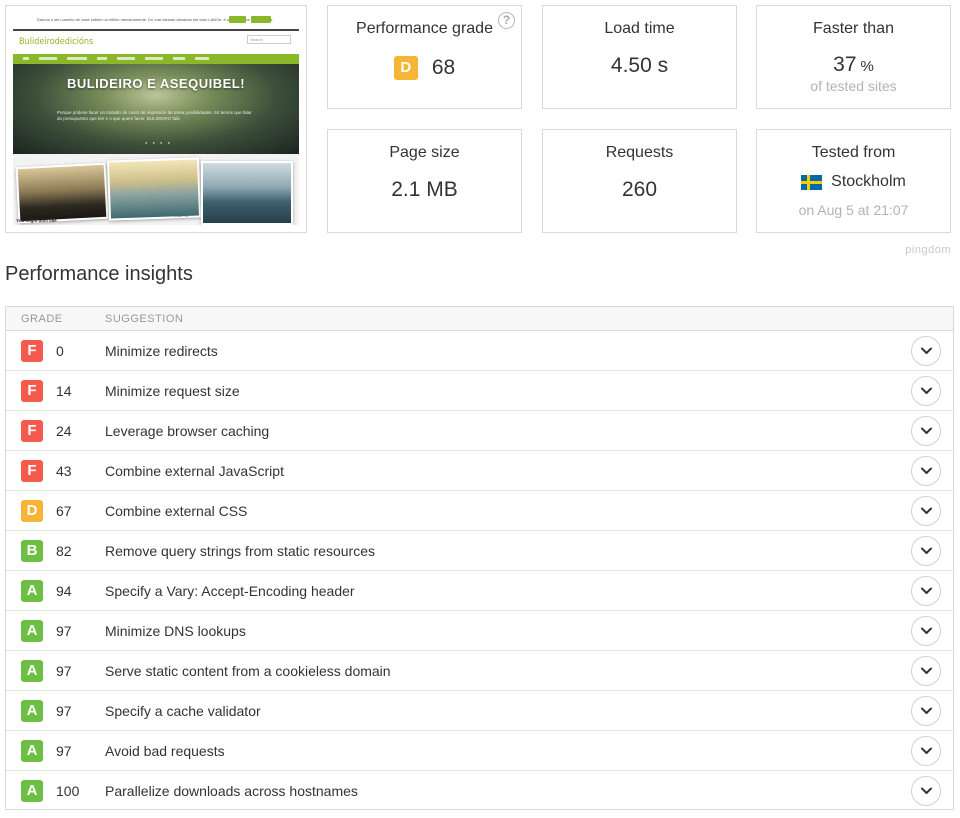 The image size is (960, 818). What do you see at coordinates (479, 471) in the screenshot?
I see `table-row: F 43 Combine external JavaScript` at bounding box center [479, 471].